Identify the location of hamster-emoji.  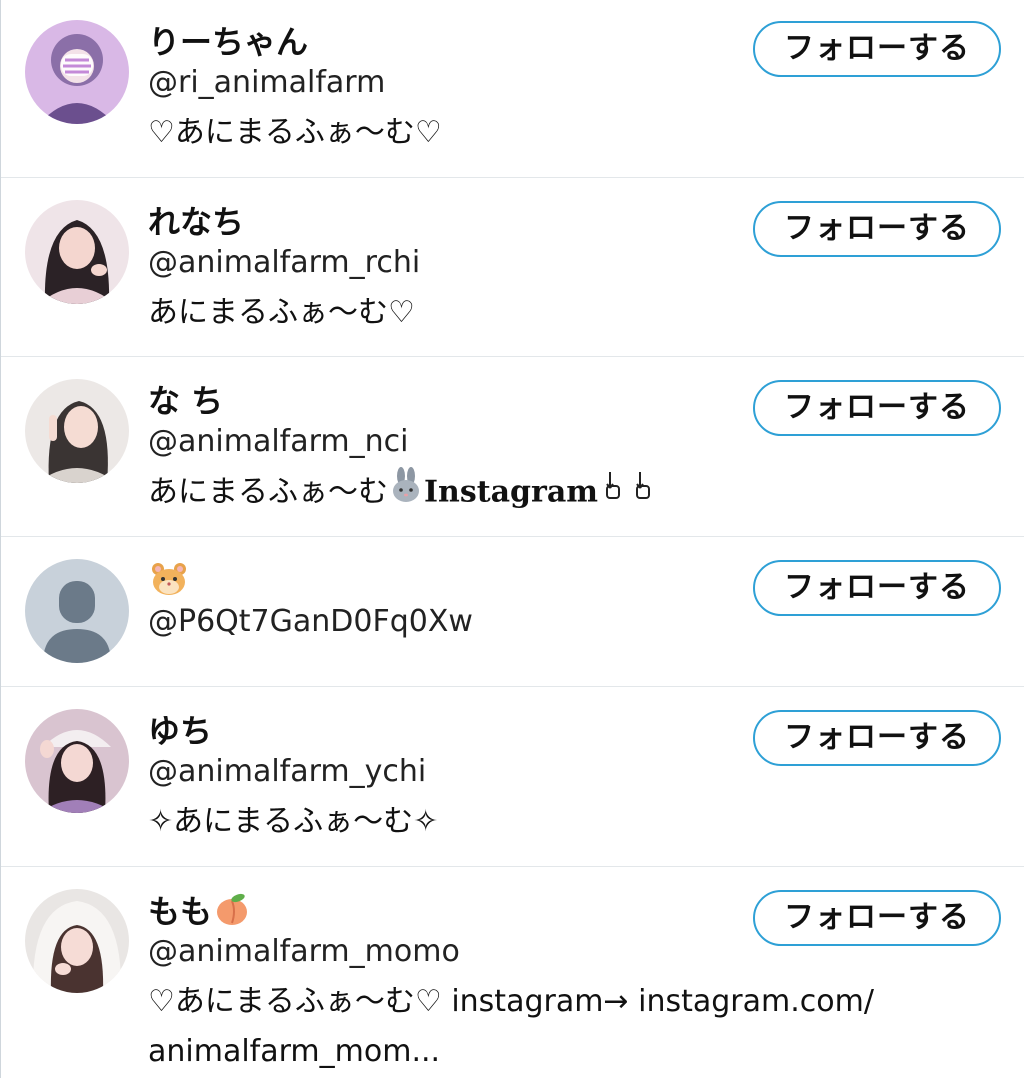
(169, 583).